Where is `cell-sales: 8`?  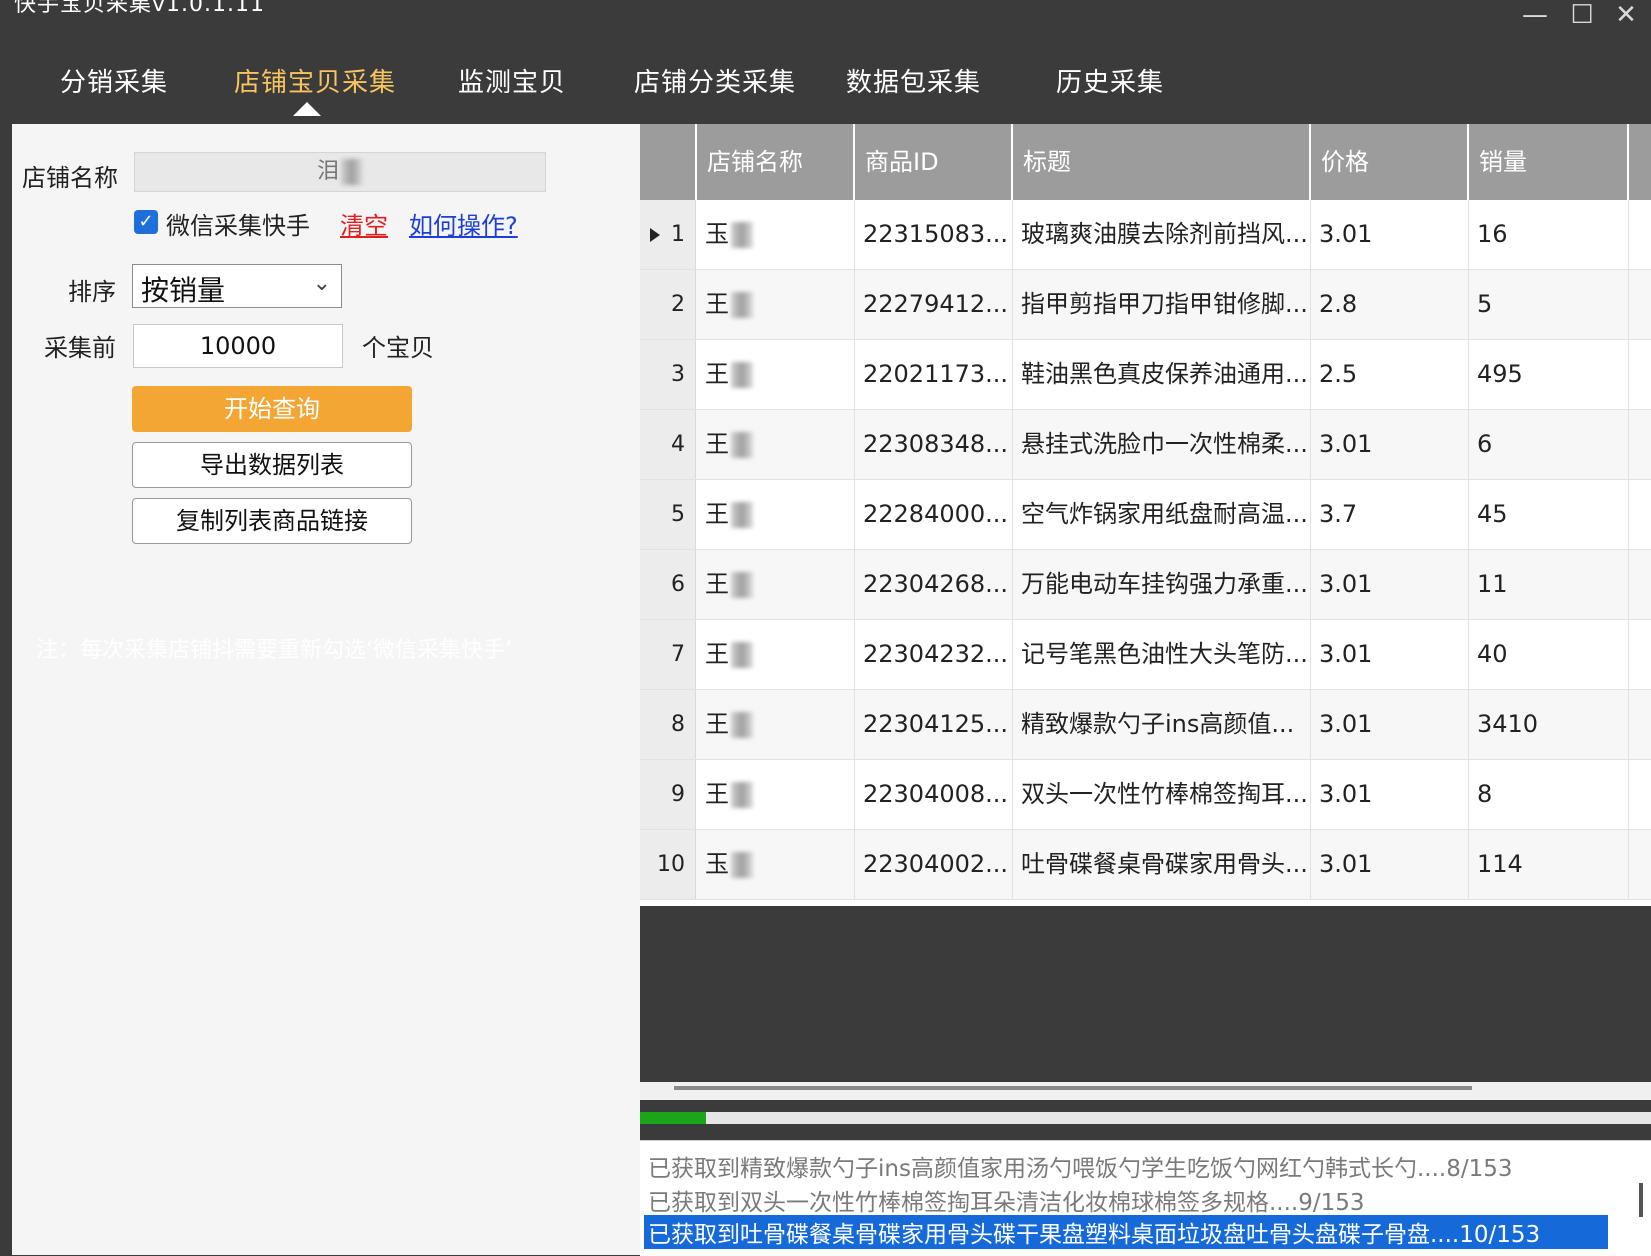
cell-sales: 8 is located at coordinates (1549, 794).